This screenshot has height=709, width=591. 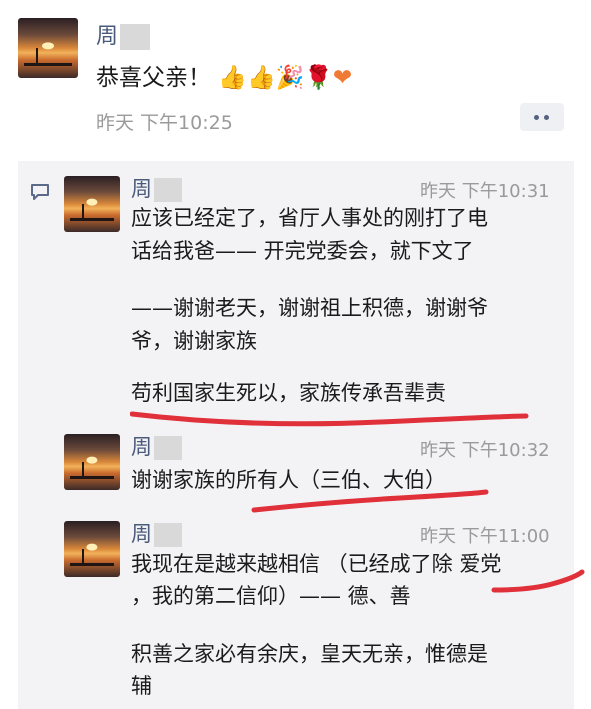 I want to click on post-timestamp: 昨天 下午10:25, so click(x=164, y=123).